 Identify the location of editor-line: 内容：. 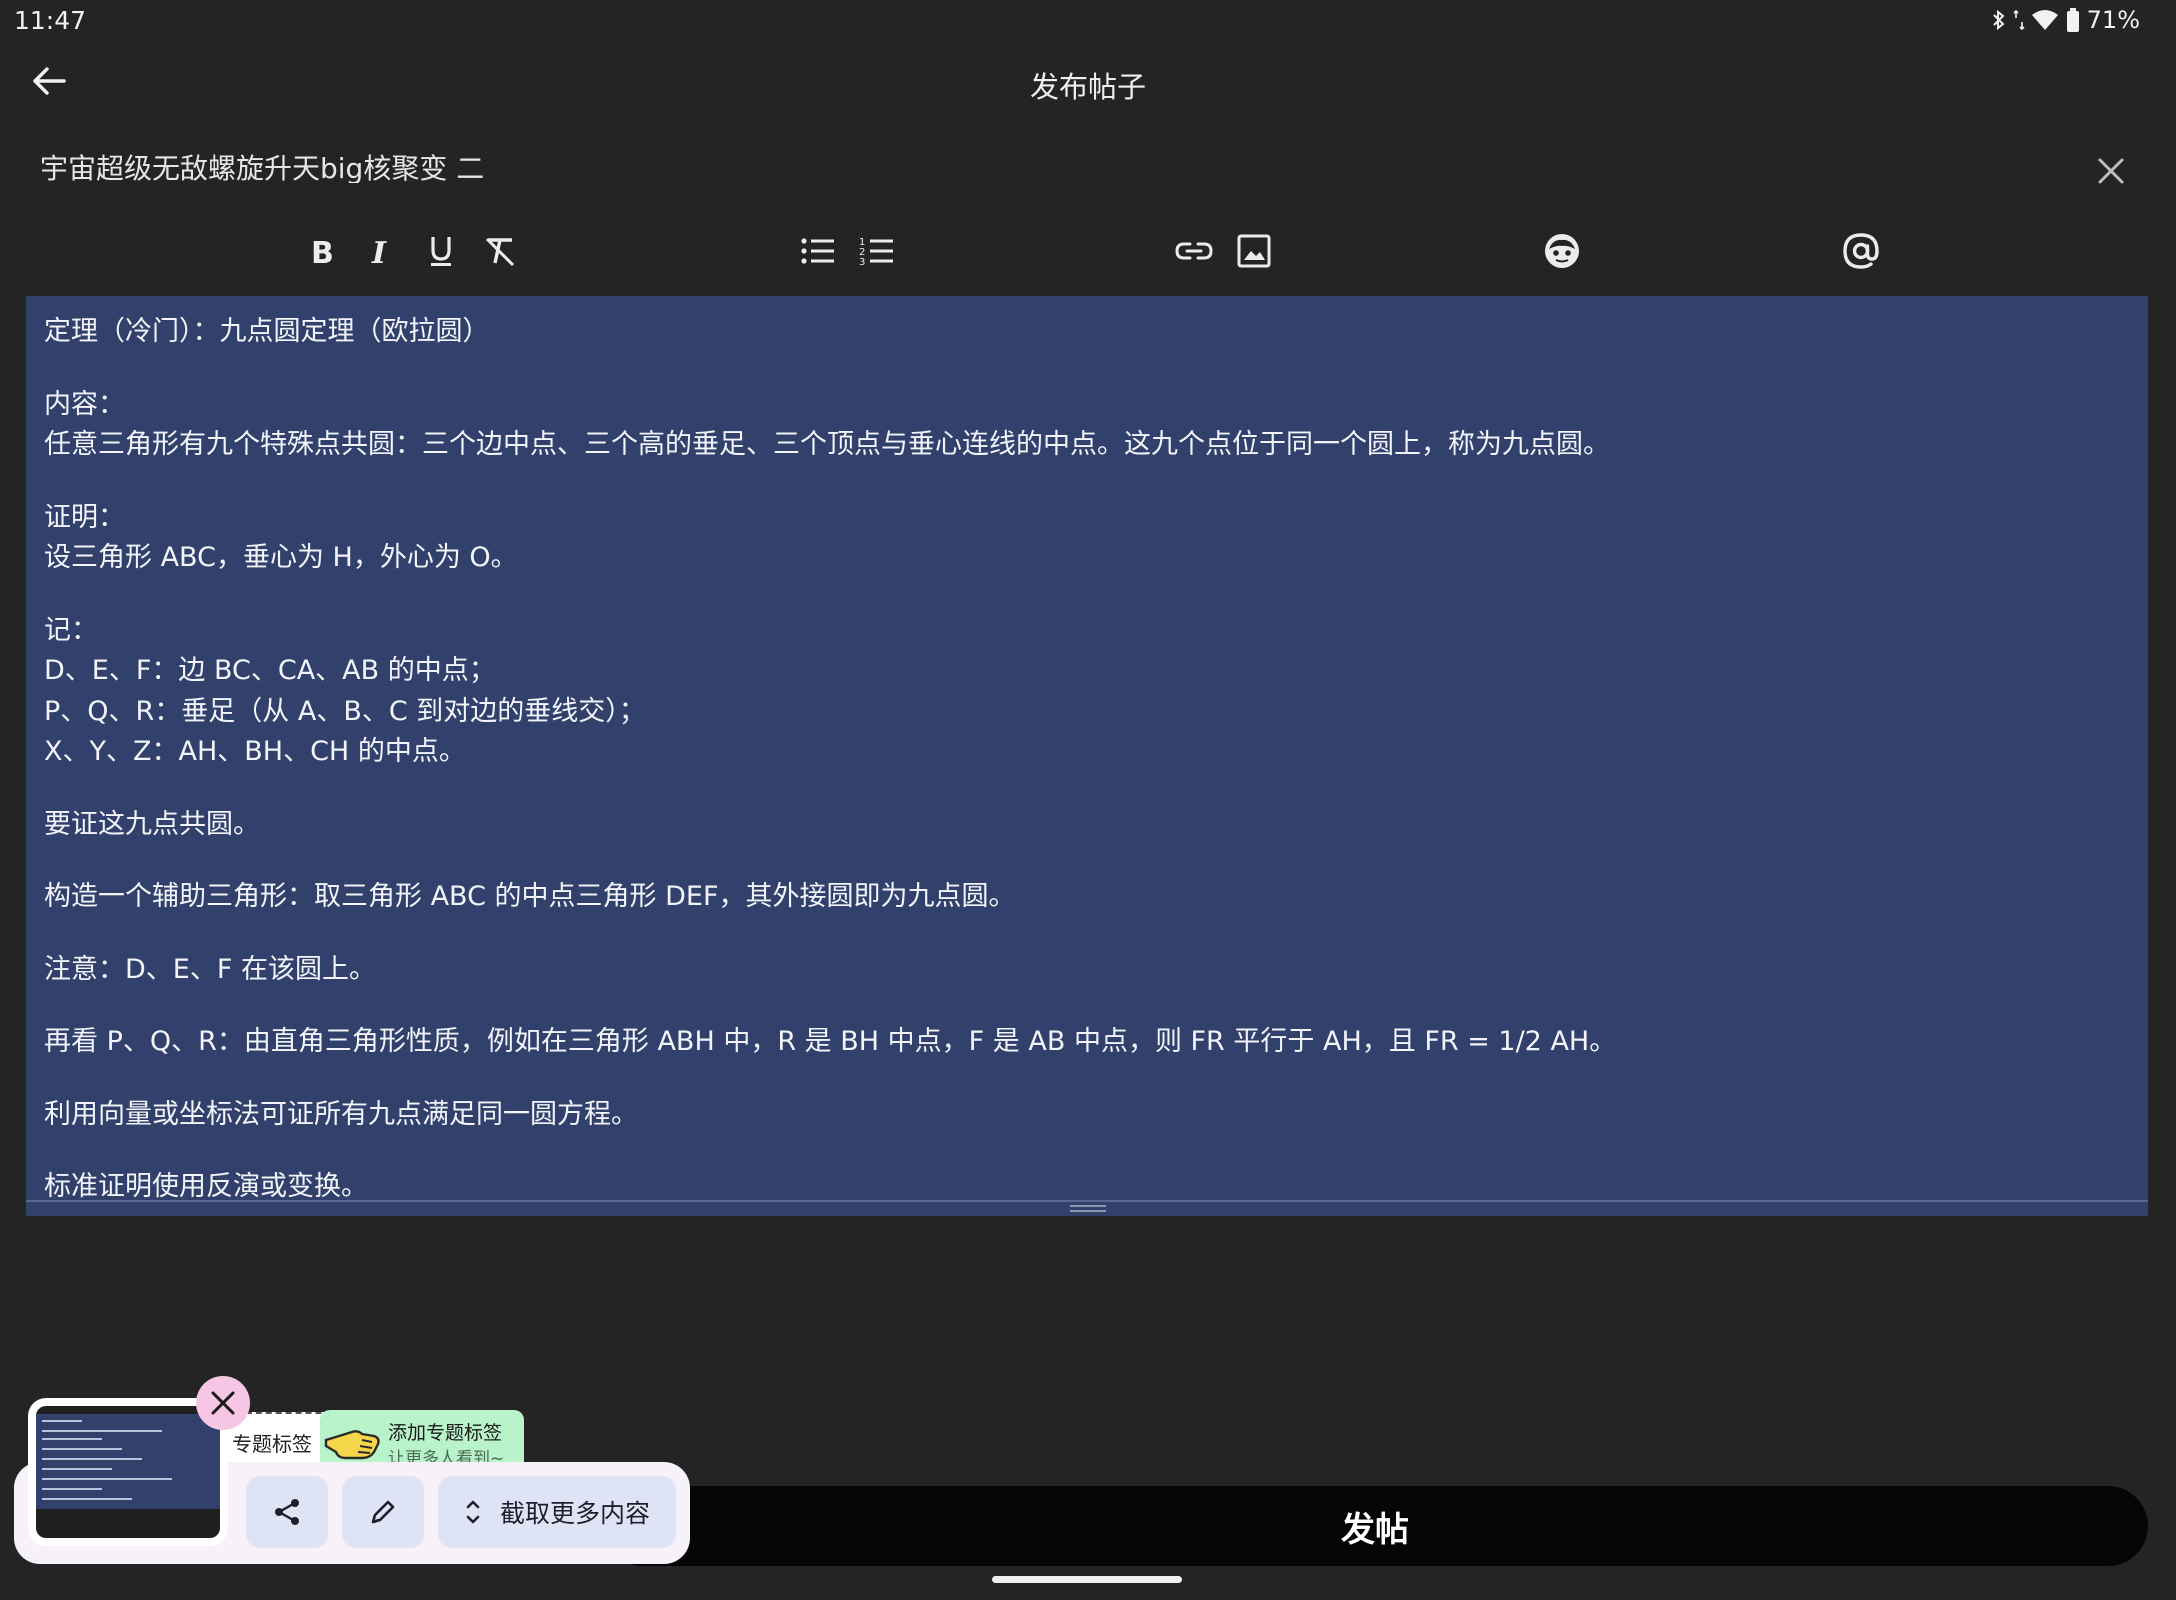
(84, 404).